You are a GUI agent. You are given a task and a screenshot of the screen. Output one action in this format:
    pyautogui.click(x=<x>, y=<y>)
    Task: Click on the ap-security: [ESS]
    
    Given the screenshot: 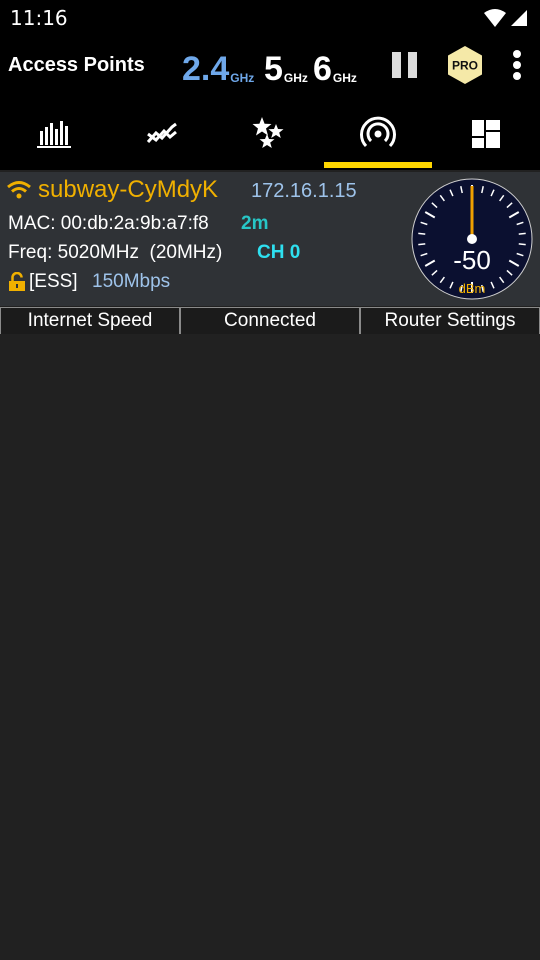 What is the action you would take?
    pyautogui.click(x=53, y=281)
    